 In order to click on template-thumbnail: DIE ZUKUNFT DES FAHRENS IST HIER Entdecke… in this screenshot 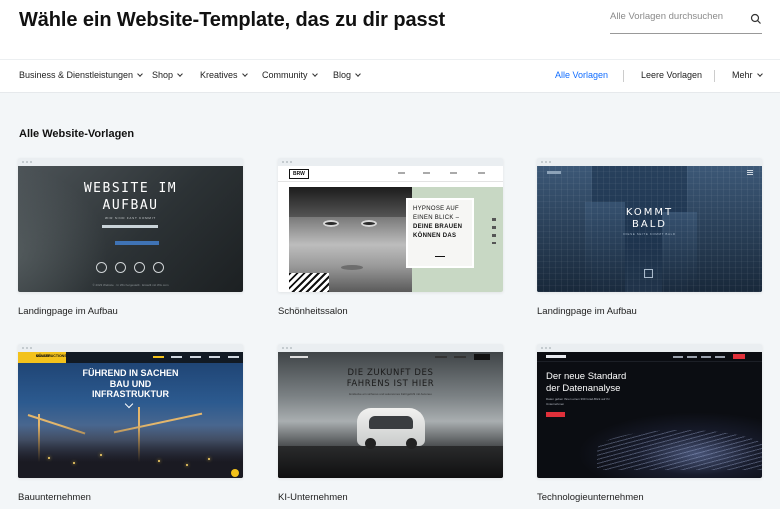, I will do `click(390, 411)`.